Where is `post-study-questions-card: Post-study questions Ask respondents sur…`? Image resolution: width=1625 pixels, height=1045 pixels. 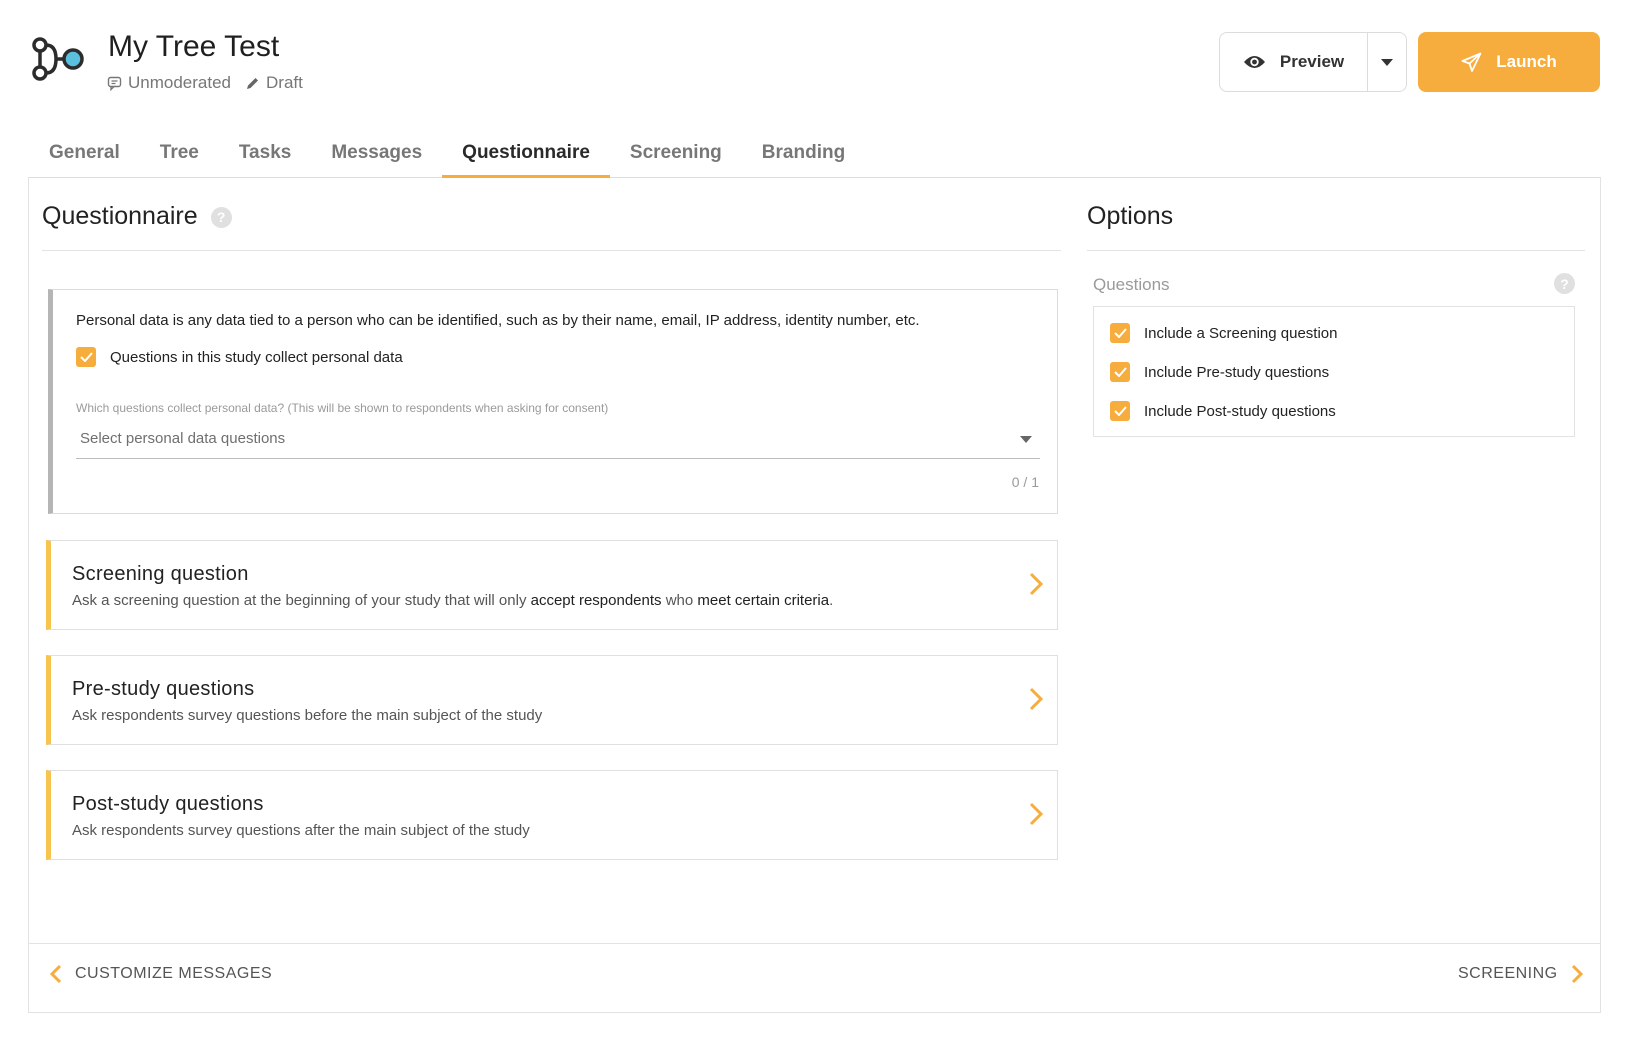
post-study-questions-card: Post-study questions Ask respondents sur… is located at coordinates (552, 815).